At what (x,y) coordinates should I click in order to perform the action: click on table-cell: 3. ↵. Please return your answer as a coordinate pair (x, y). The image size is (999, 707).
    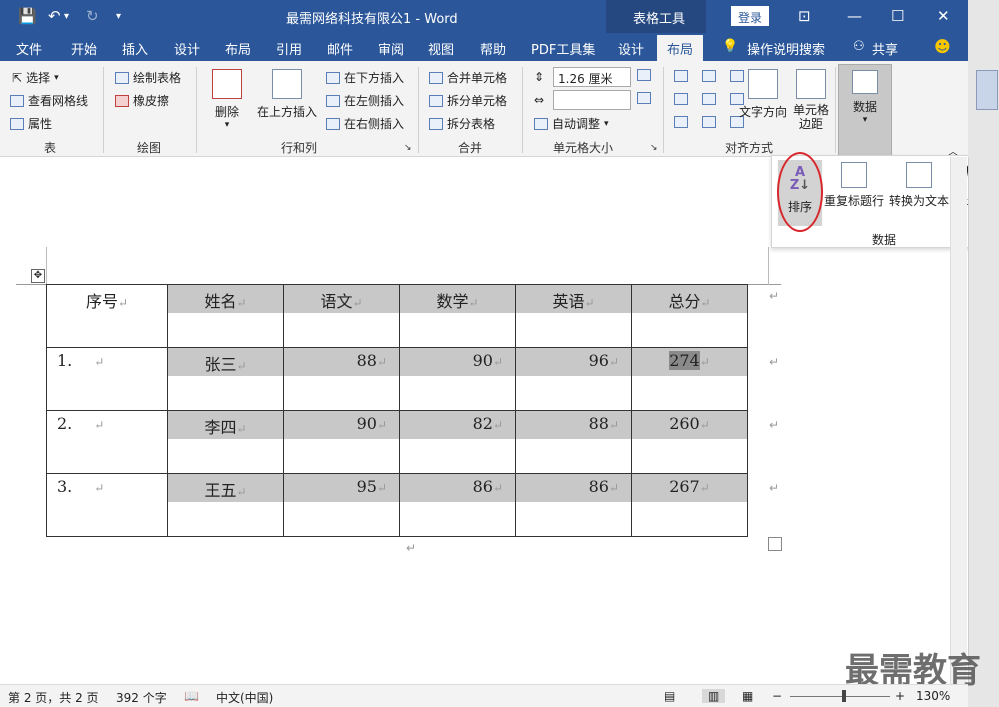
    Looking at the image, I should click on (107, 505).